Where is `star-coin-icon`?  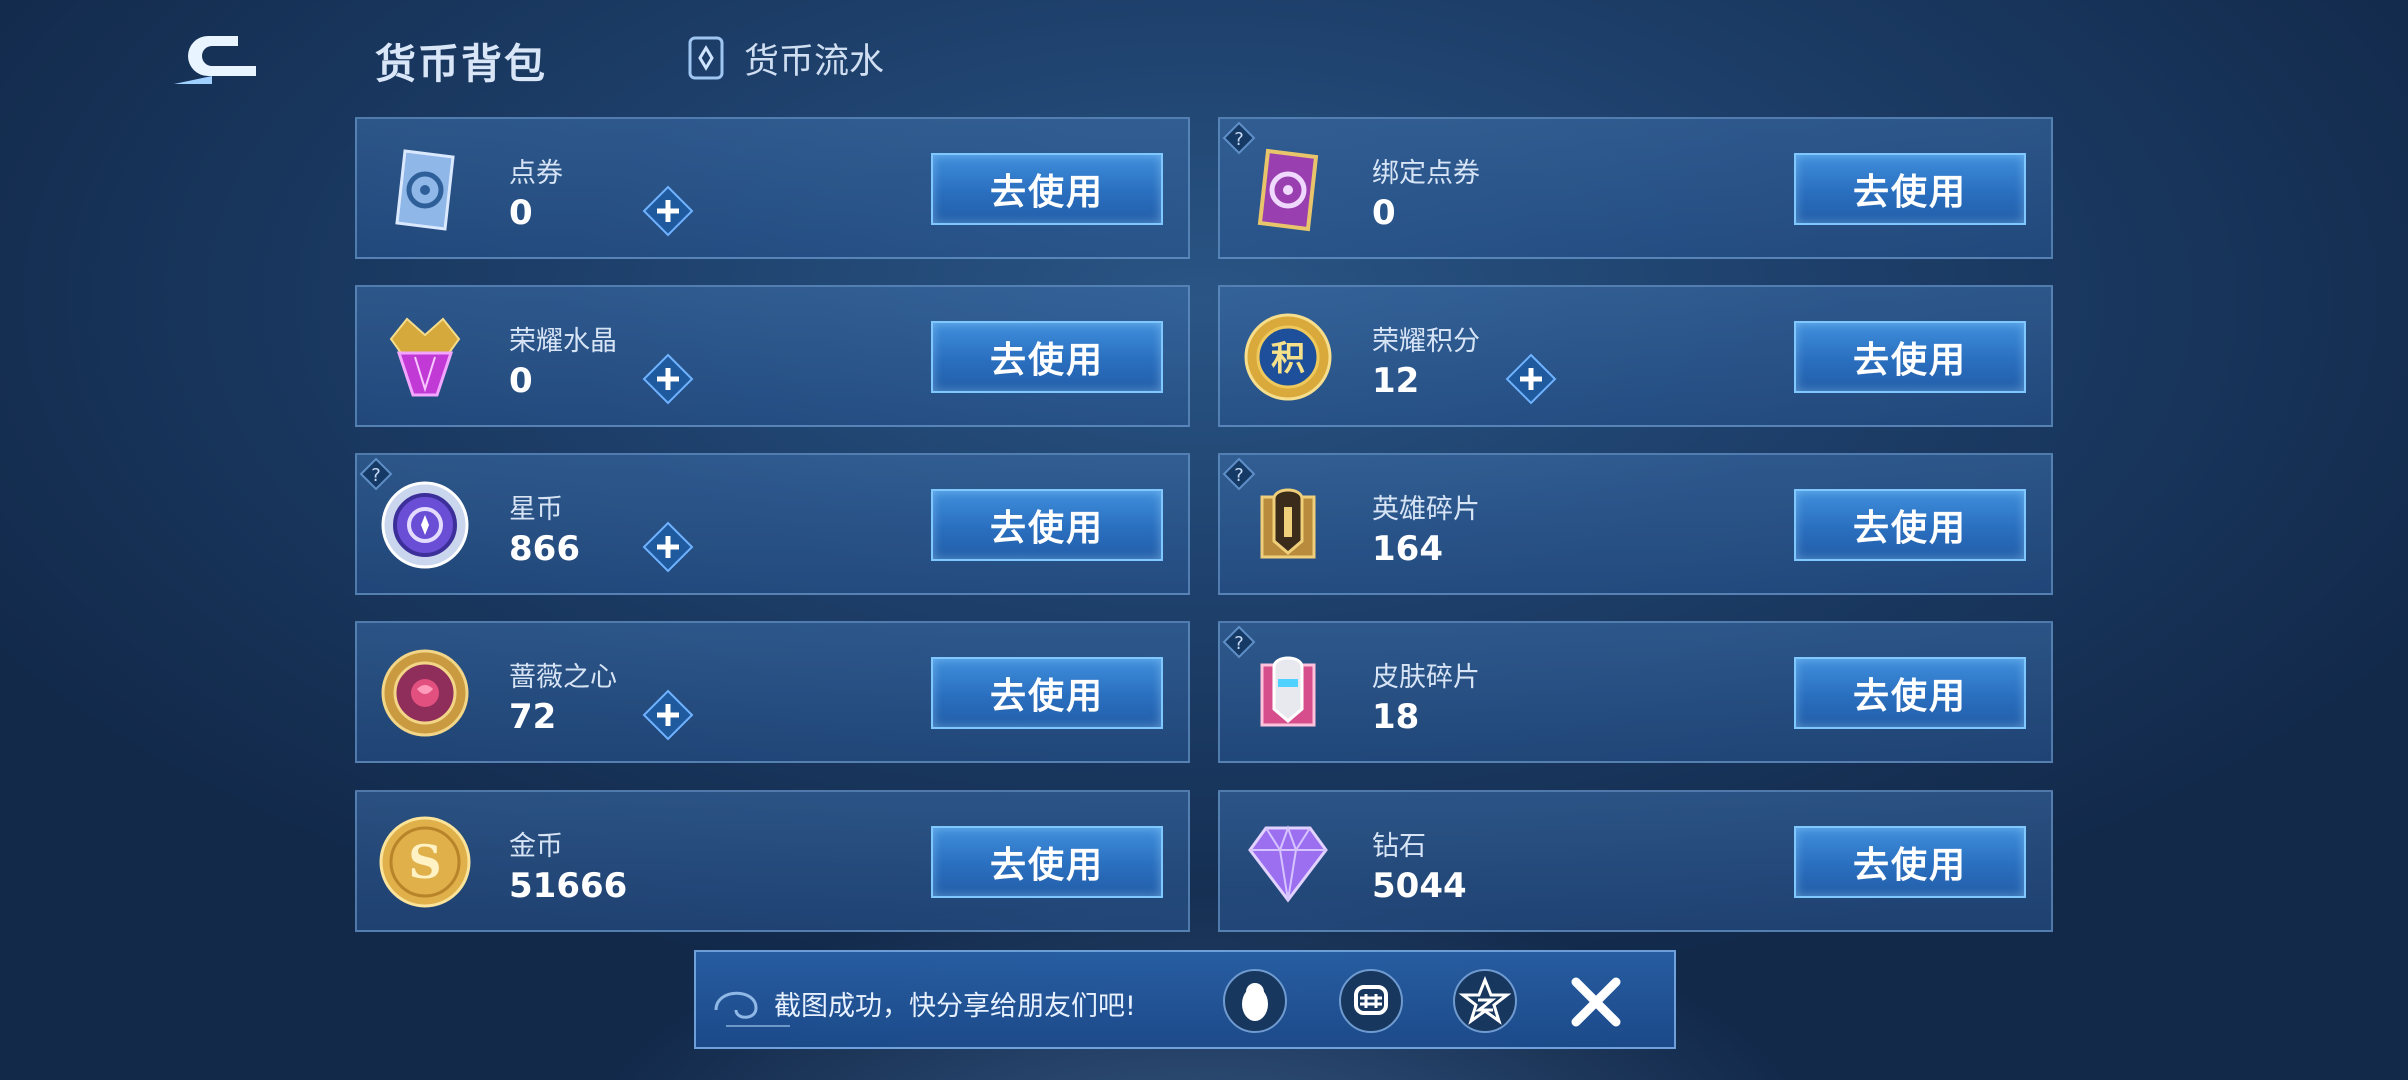
star-coin-icon is located at coordinates (425, 525).